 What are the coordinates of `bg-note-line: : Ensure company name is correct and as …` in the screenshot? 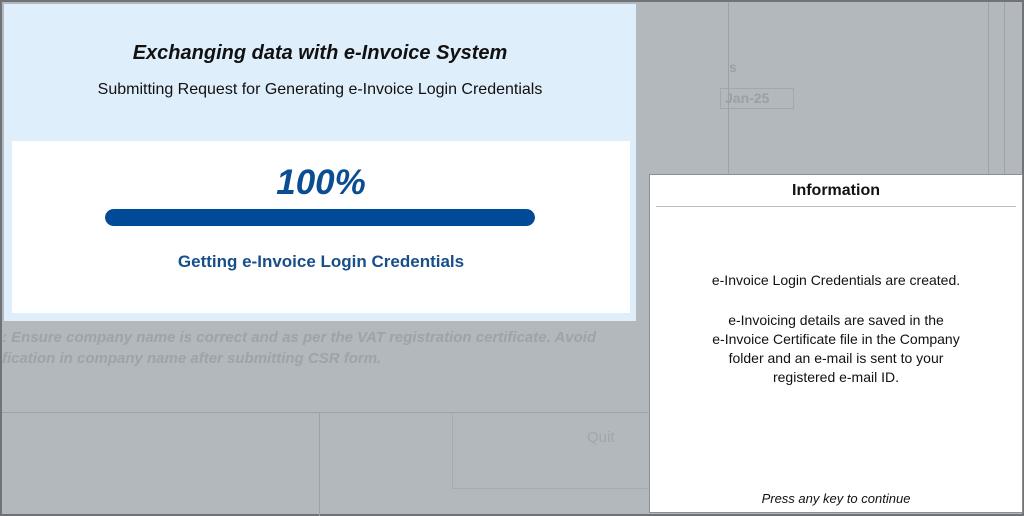 It's located at (299, 337).